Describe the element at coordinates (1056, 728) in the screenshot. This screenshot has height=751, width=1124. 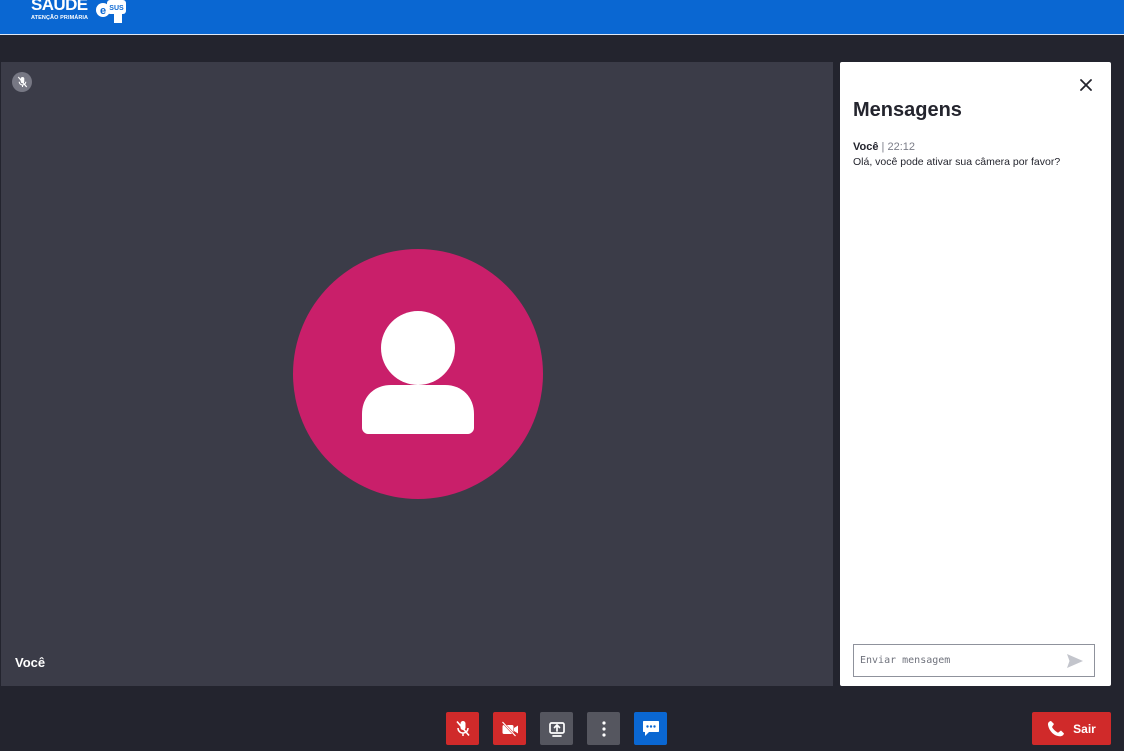
I see `phone-icon` at that location.